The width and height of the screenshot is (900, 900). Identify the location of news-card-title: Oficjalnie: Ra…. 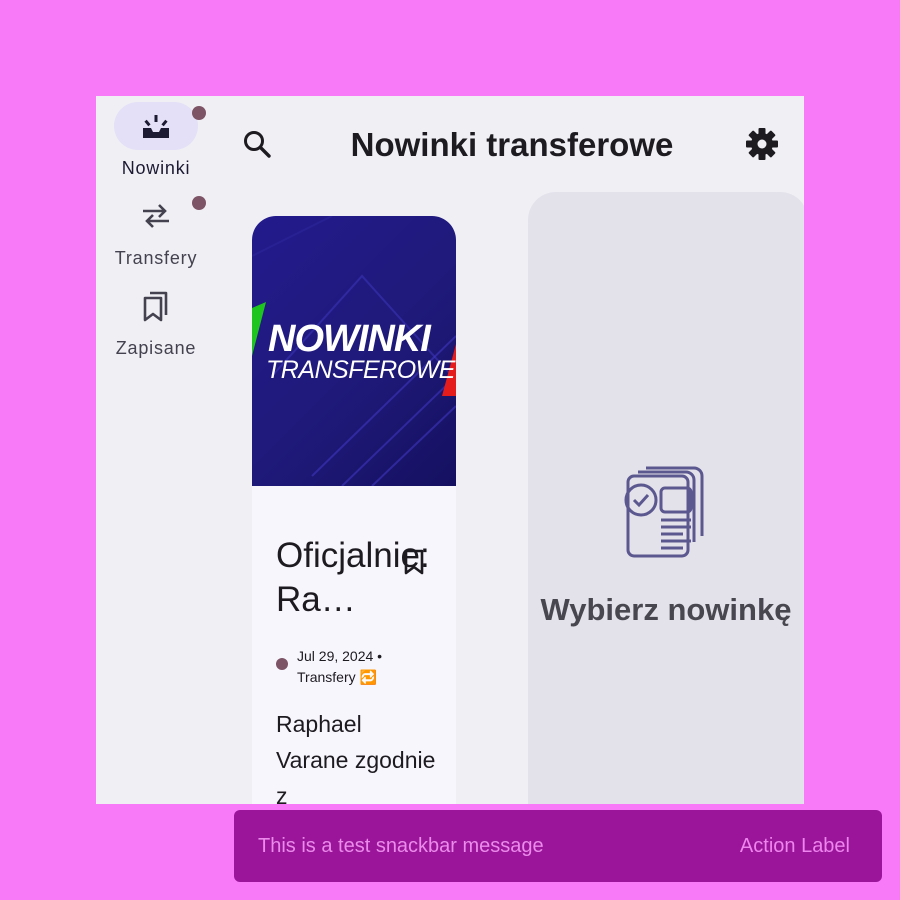
(353, 577).